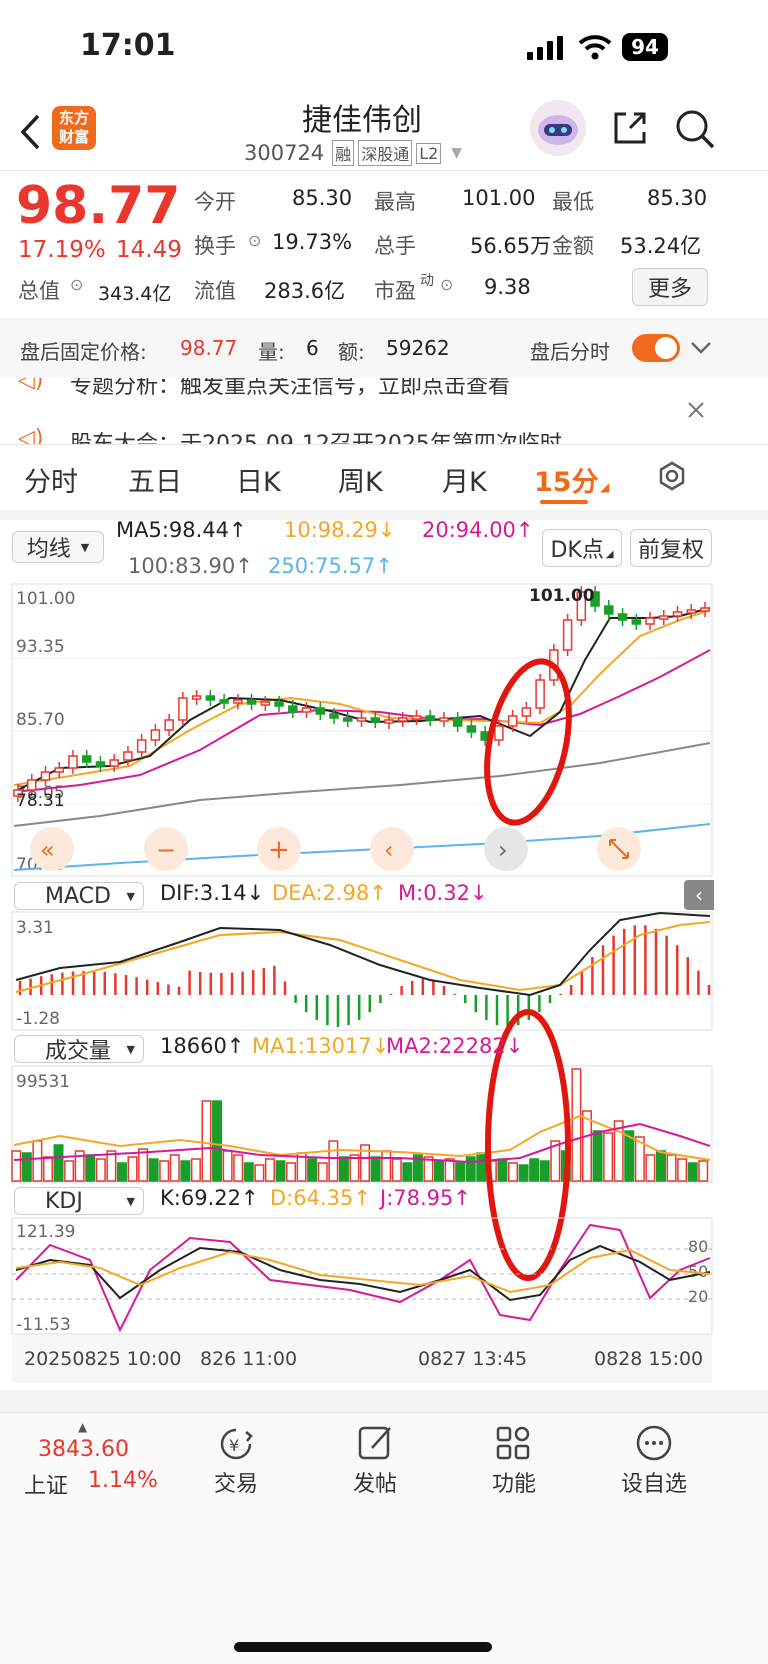  I want to click on pe-label: 市盈, so click(395, 291).